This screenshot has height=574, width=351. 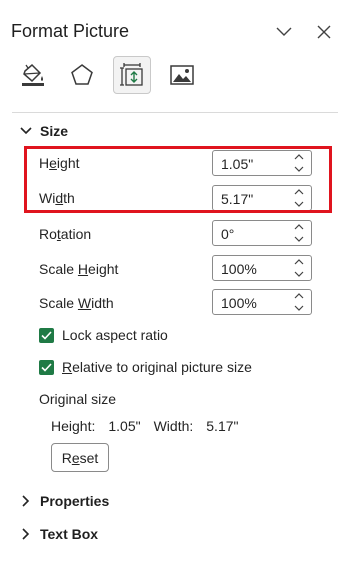 I want to click on original-height-label: Height:, so click(x=73, y=426).